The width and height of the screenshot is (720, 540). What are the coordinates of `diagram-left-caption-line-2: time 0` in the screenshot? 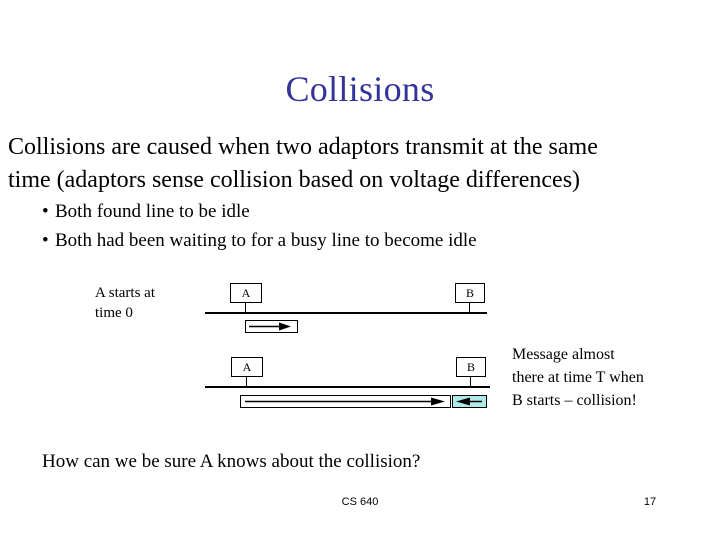 It's located at (114, 313).